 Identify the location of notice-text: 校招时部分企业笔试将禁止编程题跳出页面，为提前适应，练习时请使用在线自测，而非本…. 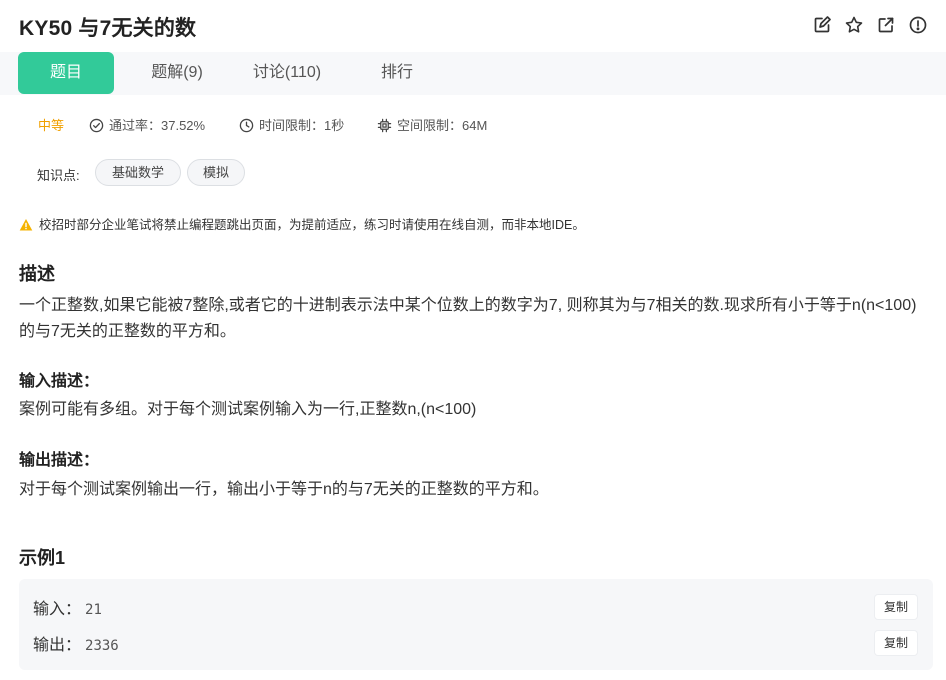
(312, 225).